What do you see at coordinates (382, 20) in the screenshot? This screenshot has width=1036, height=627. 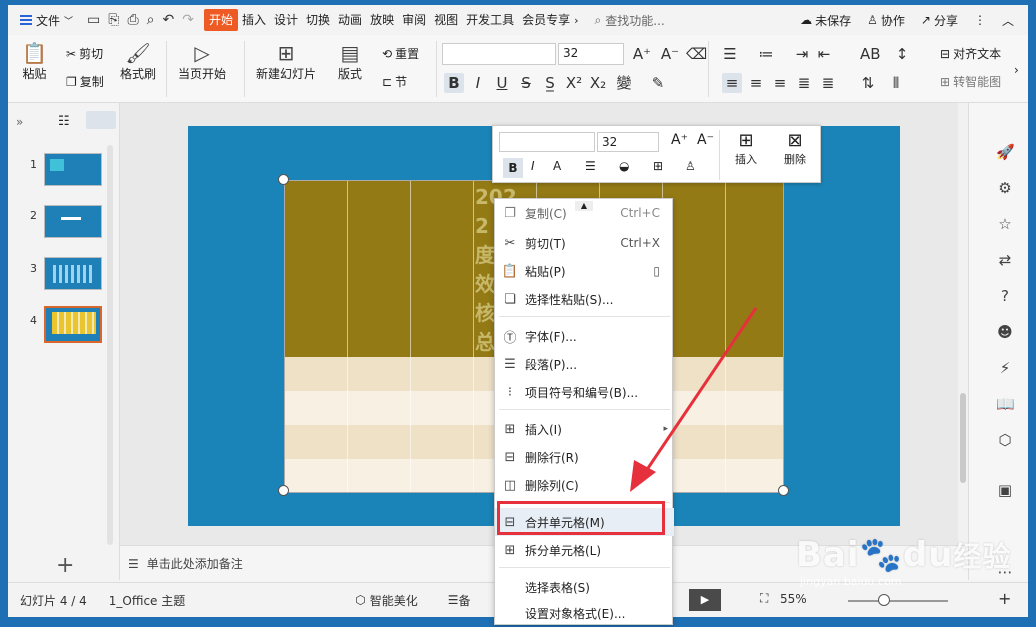 I see `tab-slideshow: 放映` at bounding box center [382, 20].